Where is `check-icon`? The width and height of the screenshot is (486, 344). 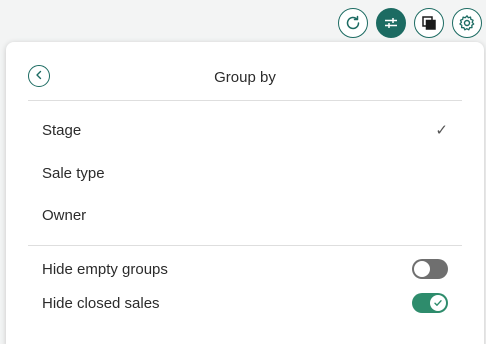
check-icon is located at coordinates (438, 303).